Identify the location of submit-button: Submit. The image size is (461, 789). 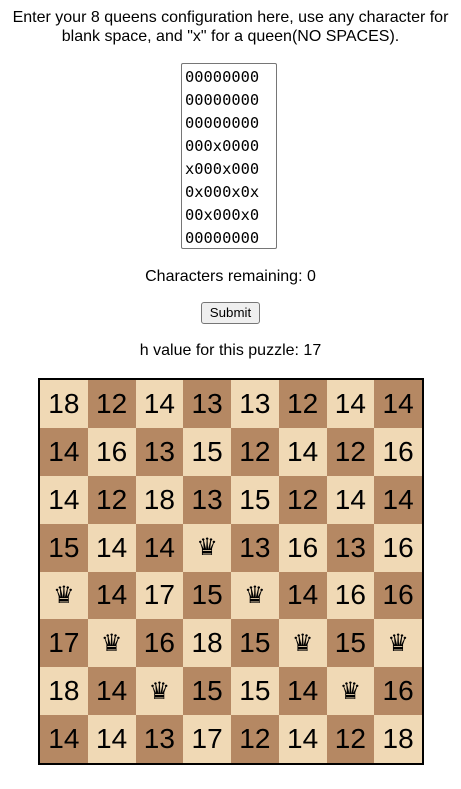
(230, 313).